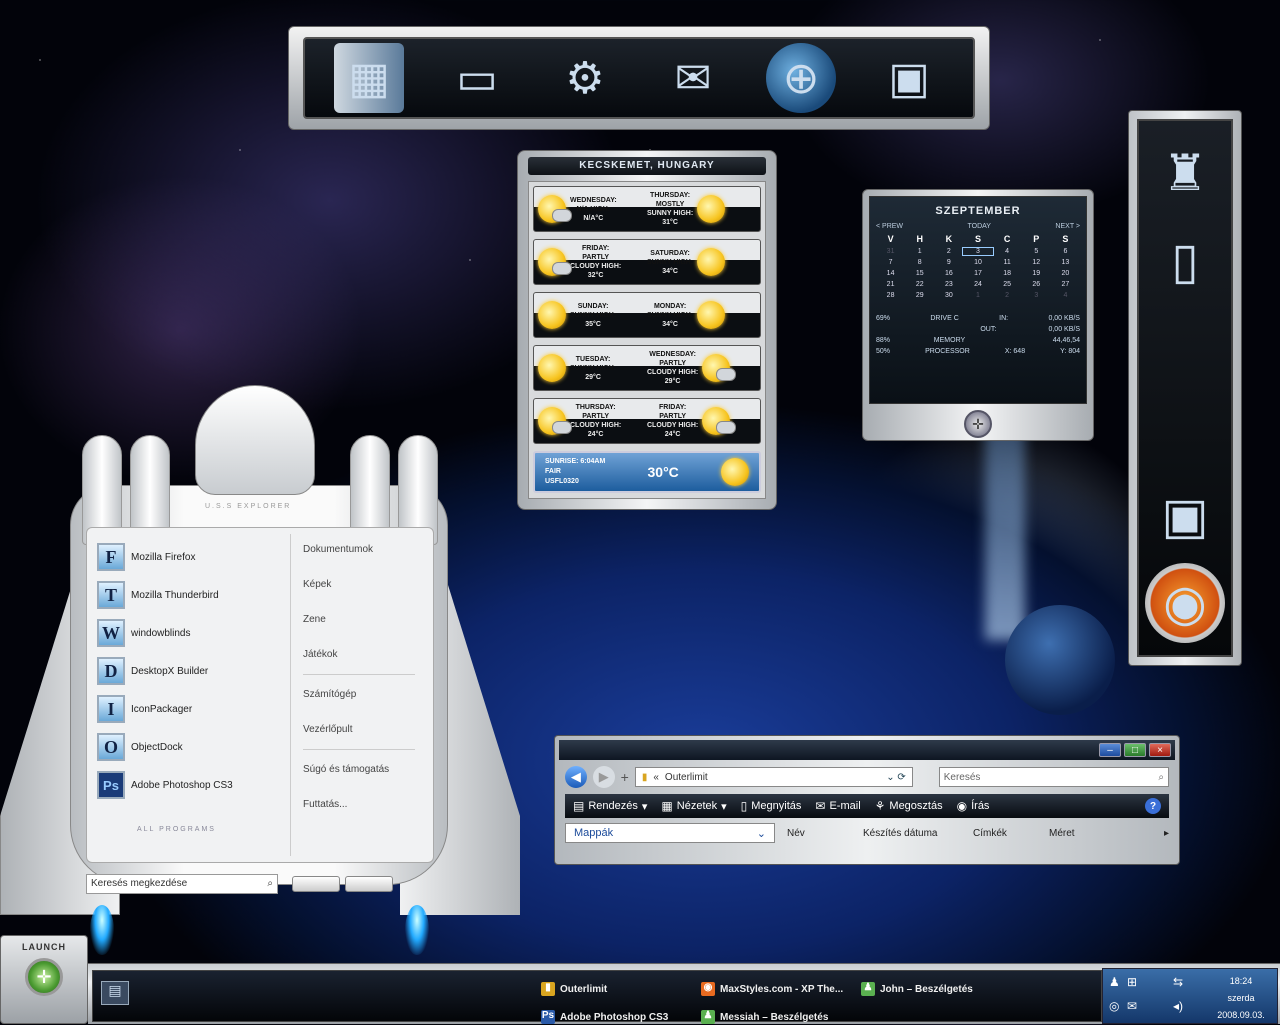  Describe the element at coordinates (889, 226) in the screenshot. I see `calendar-prev-button: < PREW` at that location.